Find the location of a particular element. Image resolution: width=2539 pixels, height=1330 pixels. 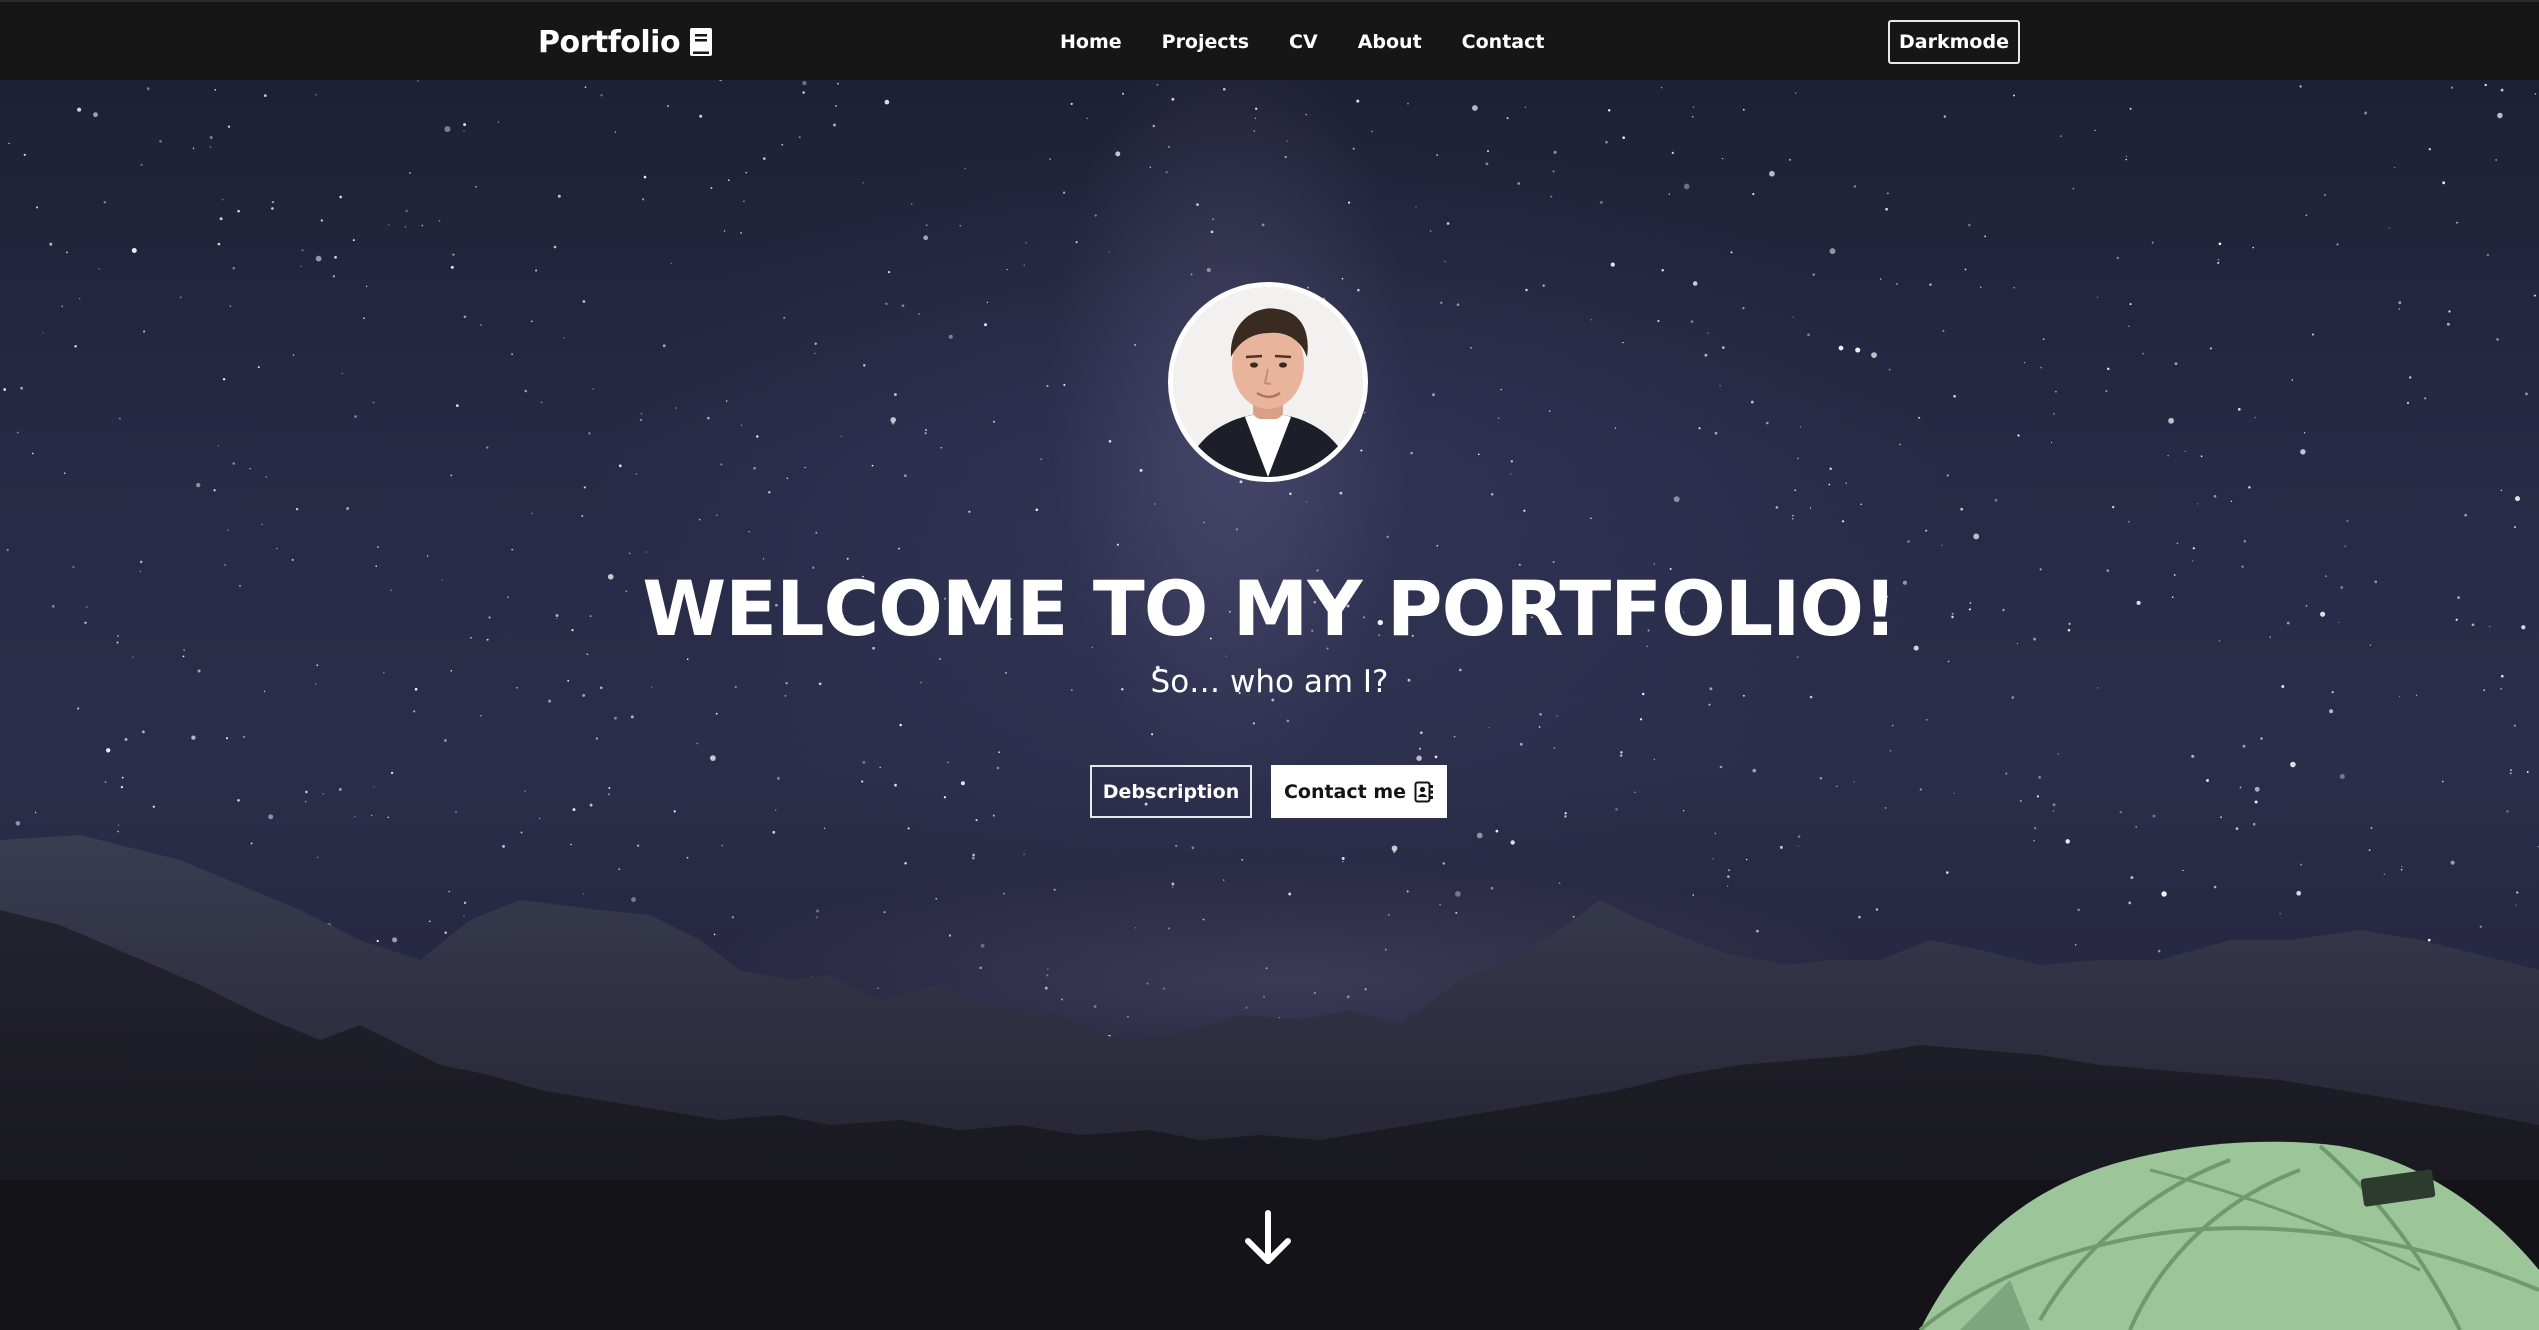

contact-card-icon is located at coordinates (1424, 792).